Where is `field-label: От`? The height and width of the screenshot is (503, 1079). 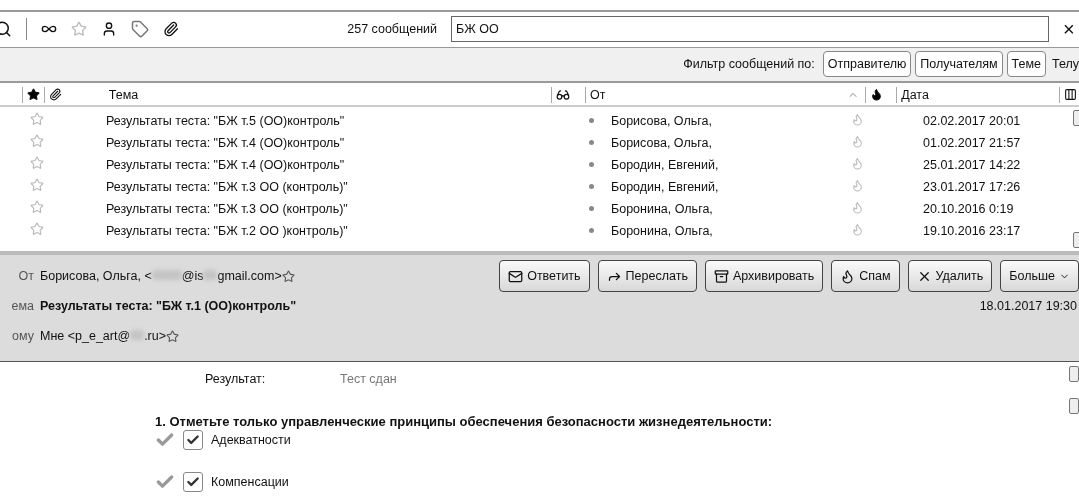
field-label: От is located at coordinates (26, 276).